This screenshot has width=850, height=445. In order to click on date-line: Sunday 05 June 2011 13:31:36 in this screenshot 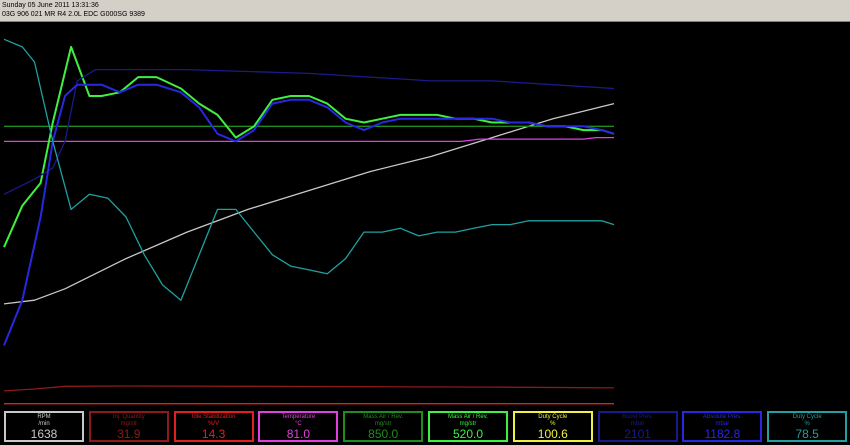, I will do `click(50, 5)`.